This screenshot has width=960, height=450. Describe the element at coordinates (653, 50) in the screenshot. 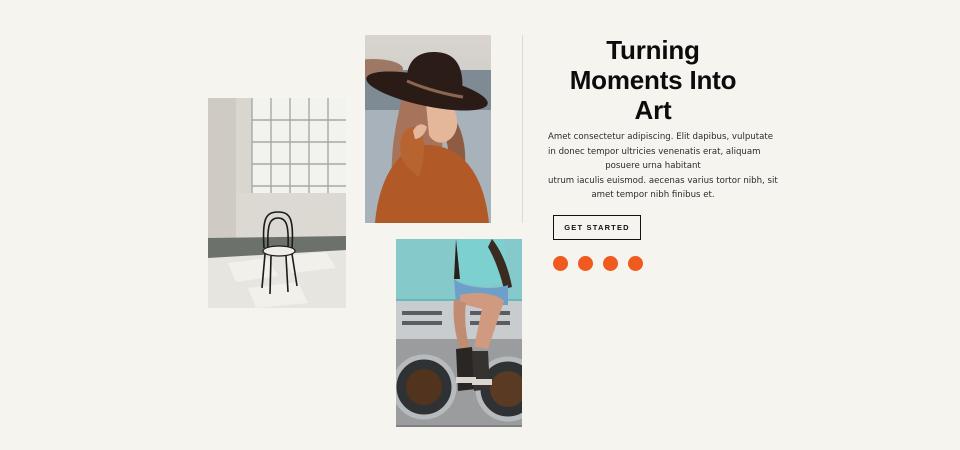

I see `hero-title-line: Turning` at that location.